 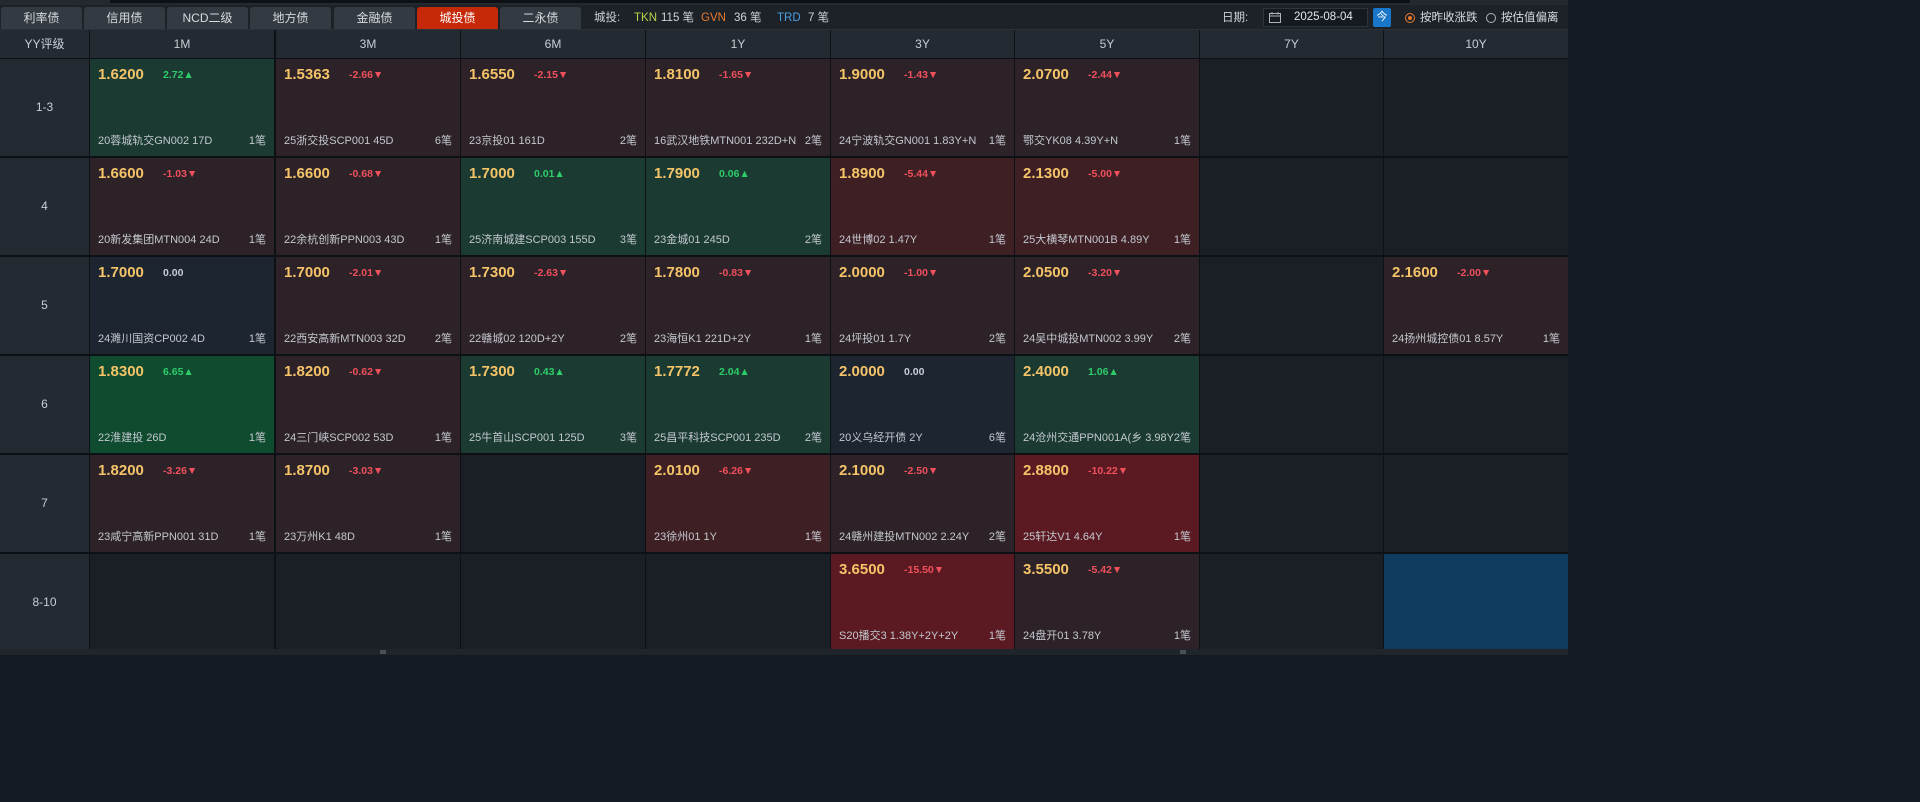 I want to click on quote-change-bp: -1.43▼, so click(x=921, y=75).